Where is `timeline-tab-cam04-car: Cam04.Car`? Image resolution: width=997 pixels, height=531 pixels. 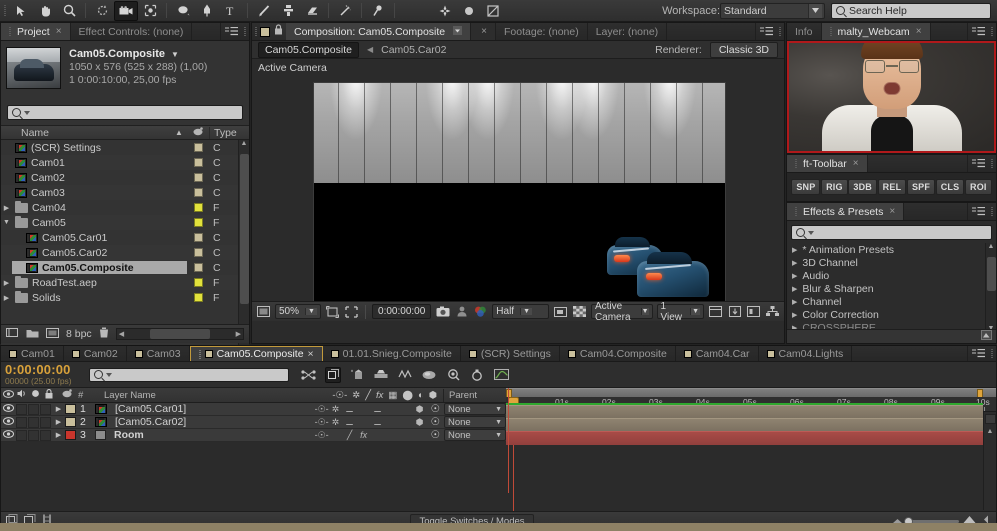
timeline-tab-cam04-car: Cam04.Car is located at coordinates (717, 353).